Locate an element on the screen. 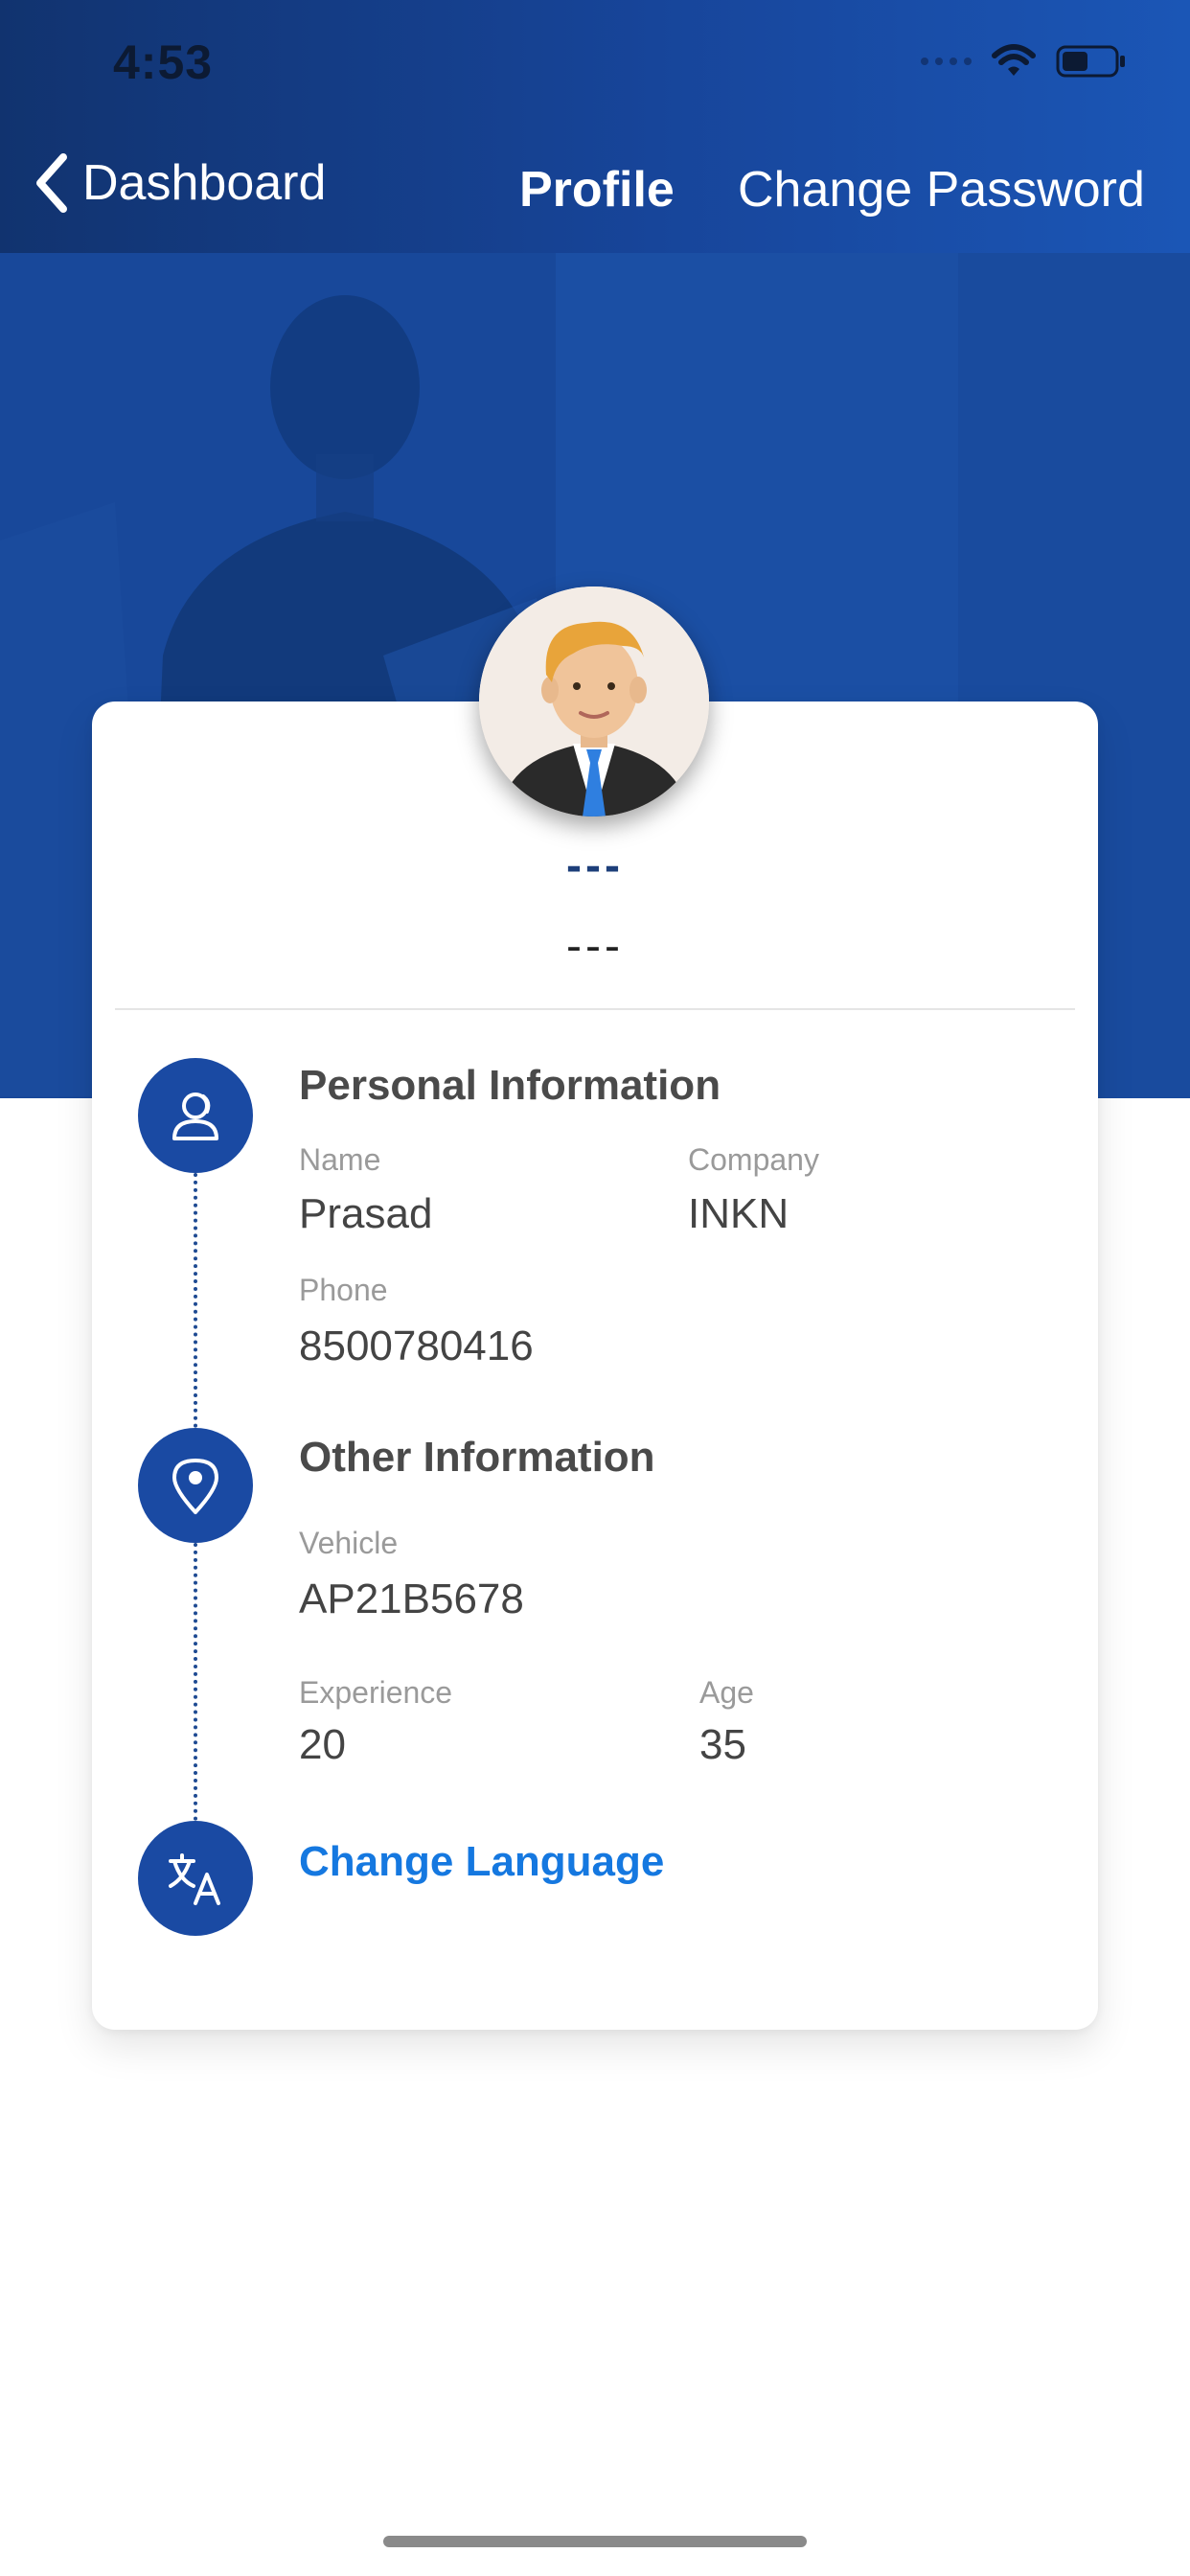  user-profile-icon is located at coordinates (195, 1116).